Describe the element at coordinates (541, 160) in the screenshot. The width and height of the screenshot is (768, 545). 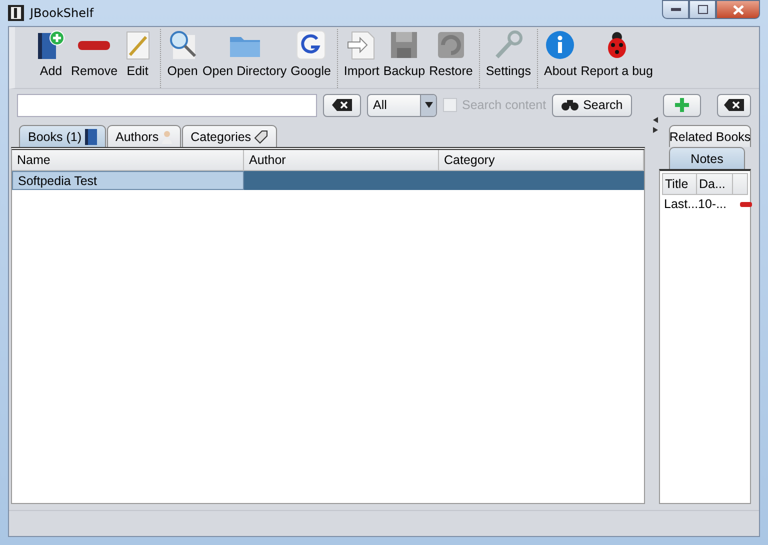
I see `column-header: Category` at that location.